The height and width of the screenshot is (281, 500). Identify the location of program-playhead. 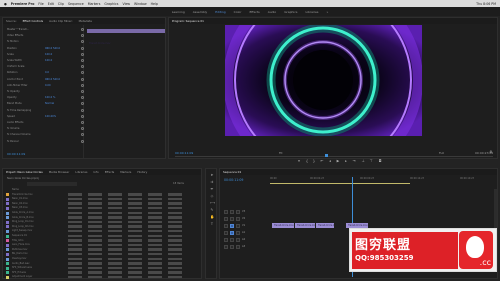
(326, 155).